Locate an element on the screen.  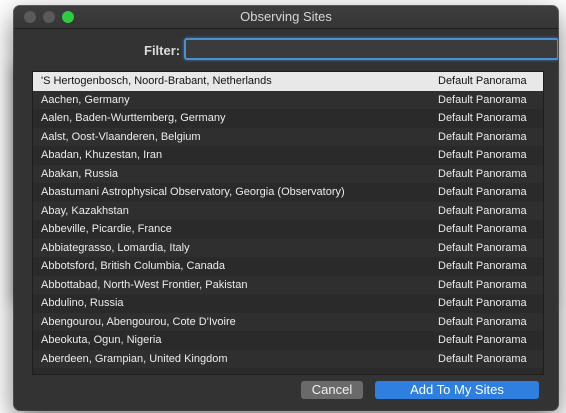
site-row: Aachen, Germany Default Panorama is located at coordinates (288, 99).